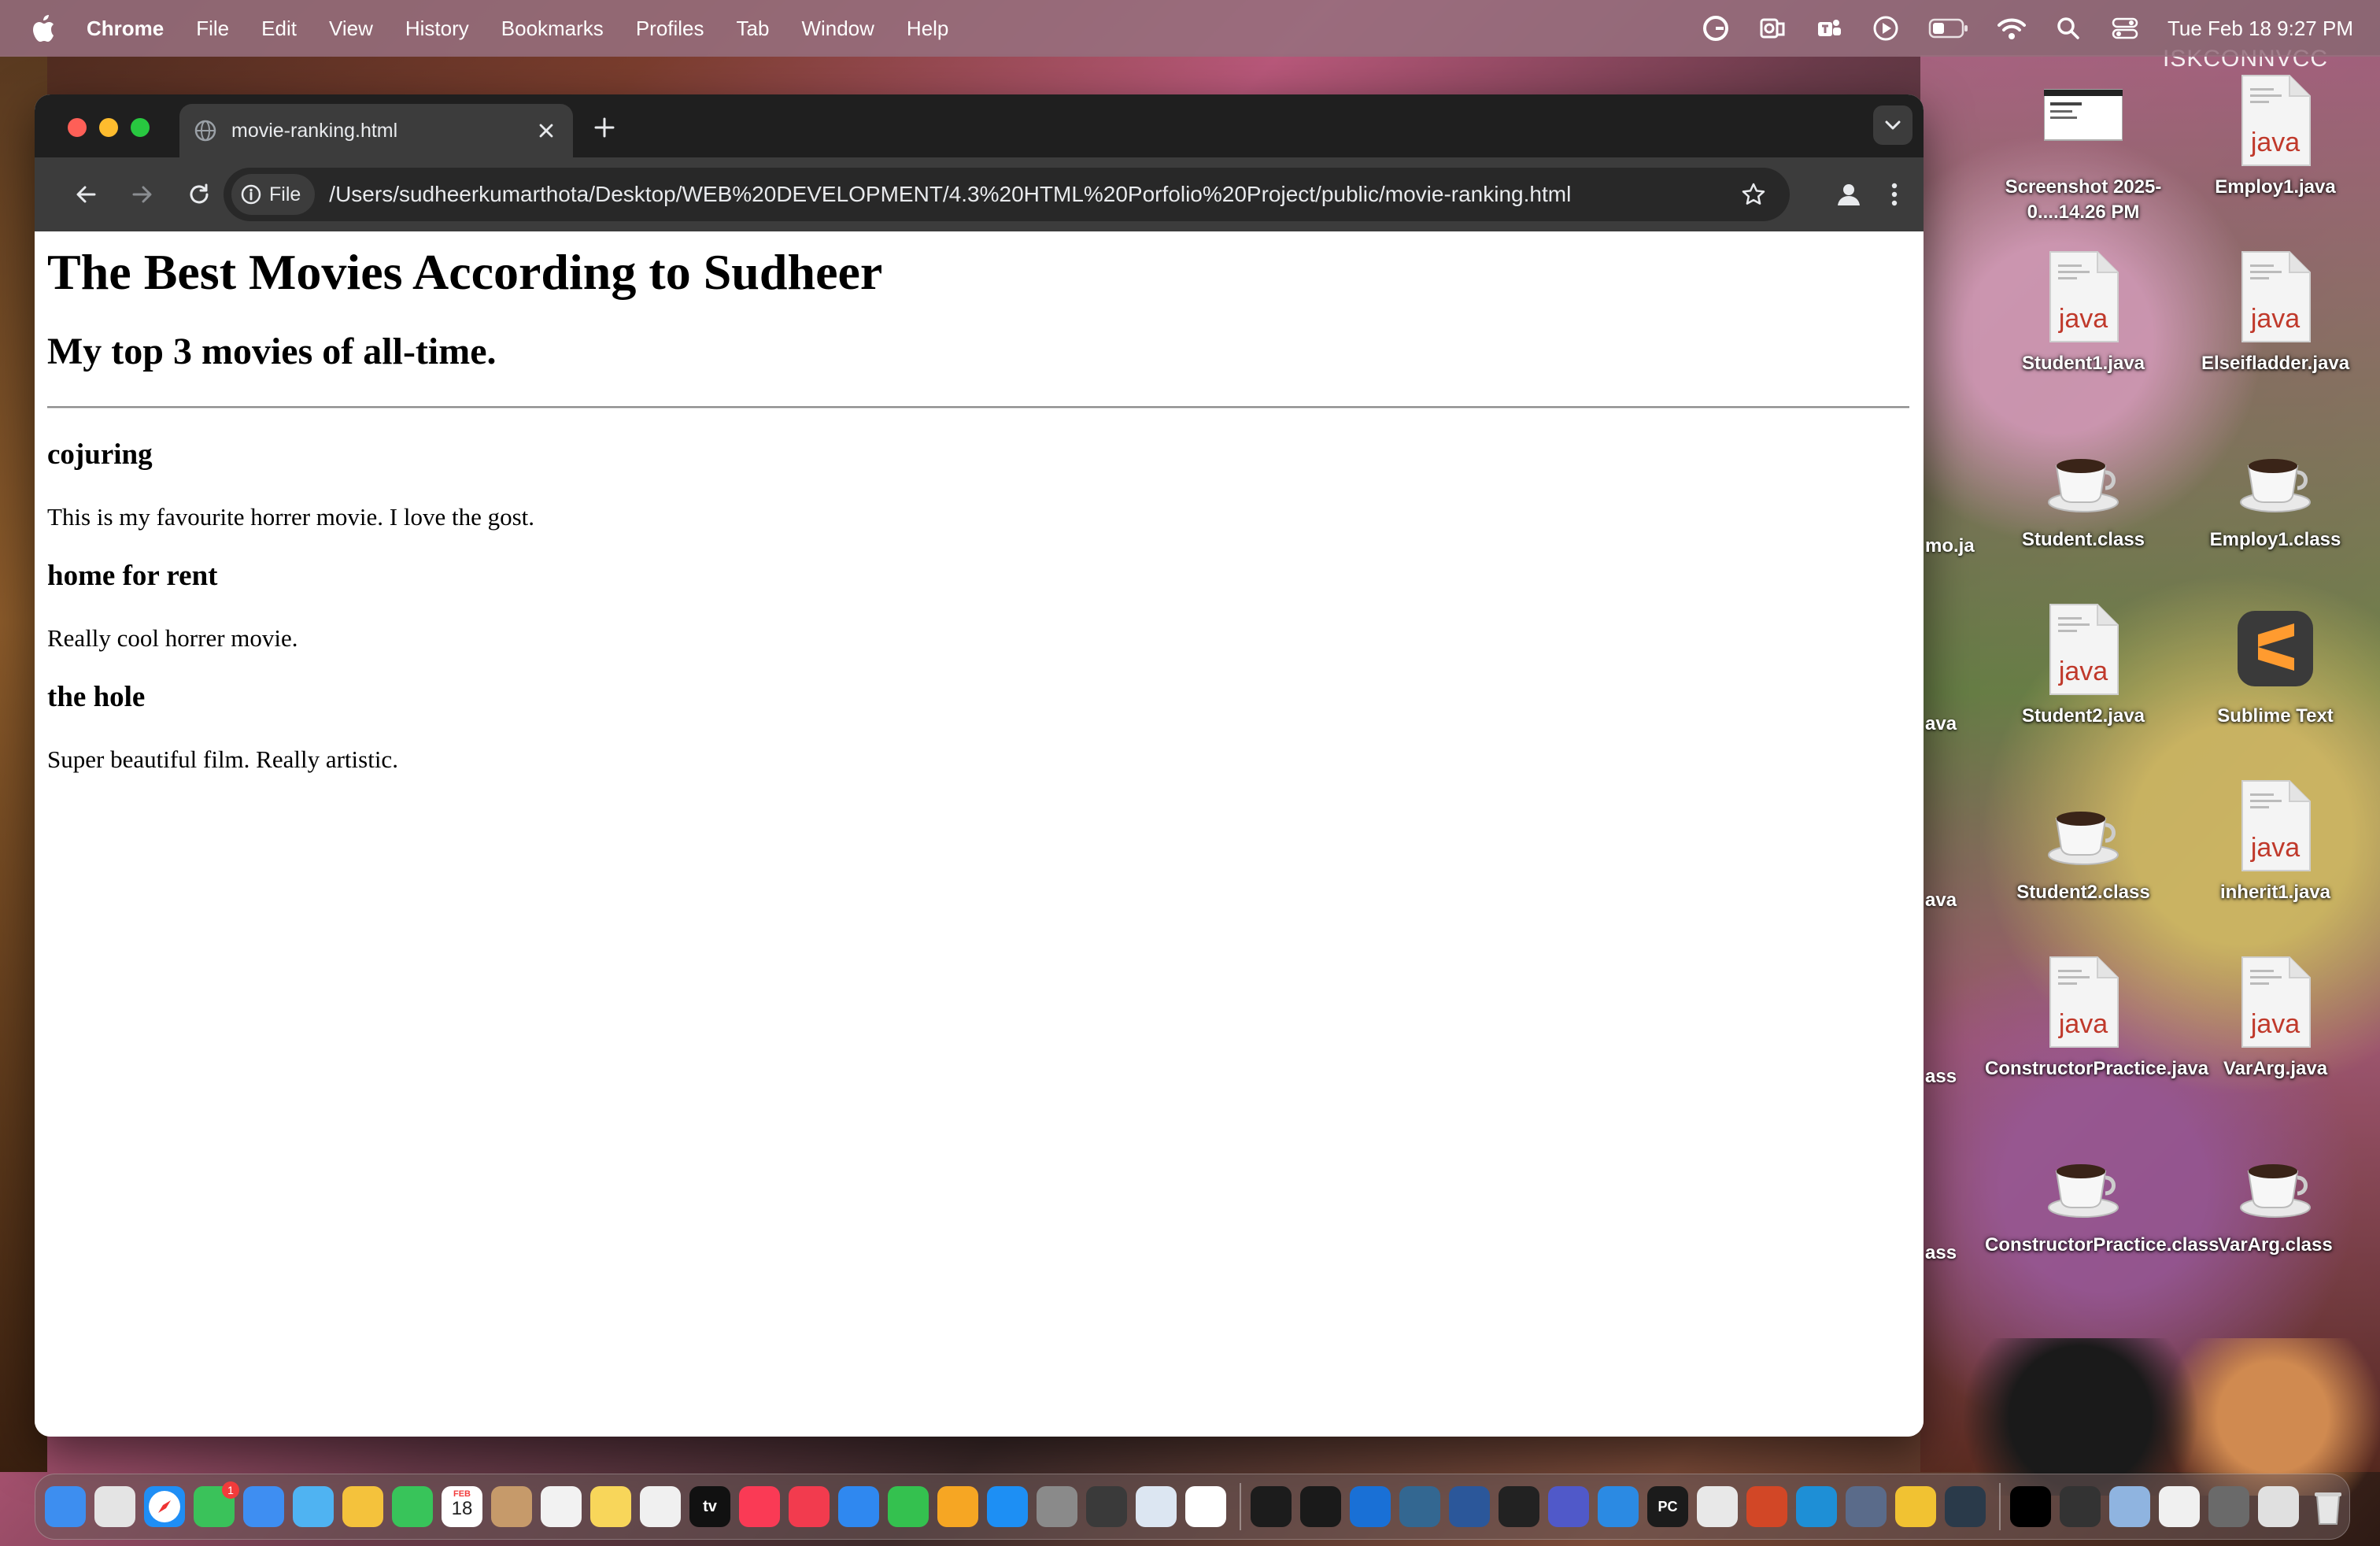 Image resolution: width=2380 pixels, height=1546 pixels. Describe the element at coordinates (1950, 546) in the screenshot. I see `desktop-icon-label-partial: mo.ja` at that location.